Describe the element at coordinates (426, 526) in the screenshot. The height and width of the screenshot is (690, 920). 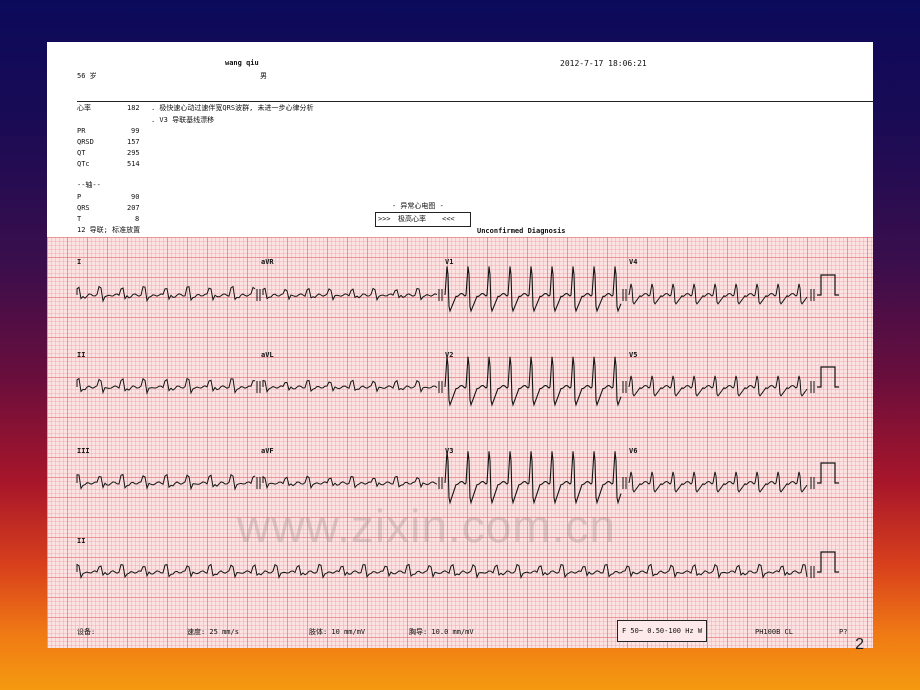
I see `watermark: www.zixin.com.cn` at that location.